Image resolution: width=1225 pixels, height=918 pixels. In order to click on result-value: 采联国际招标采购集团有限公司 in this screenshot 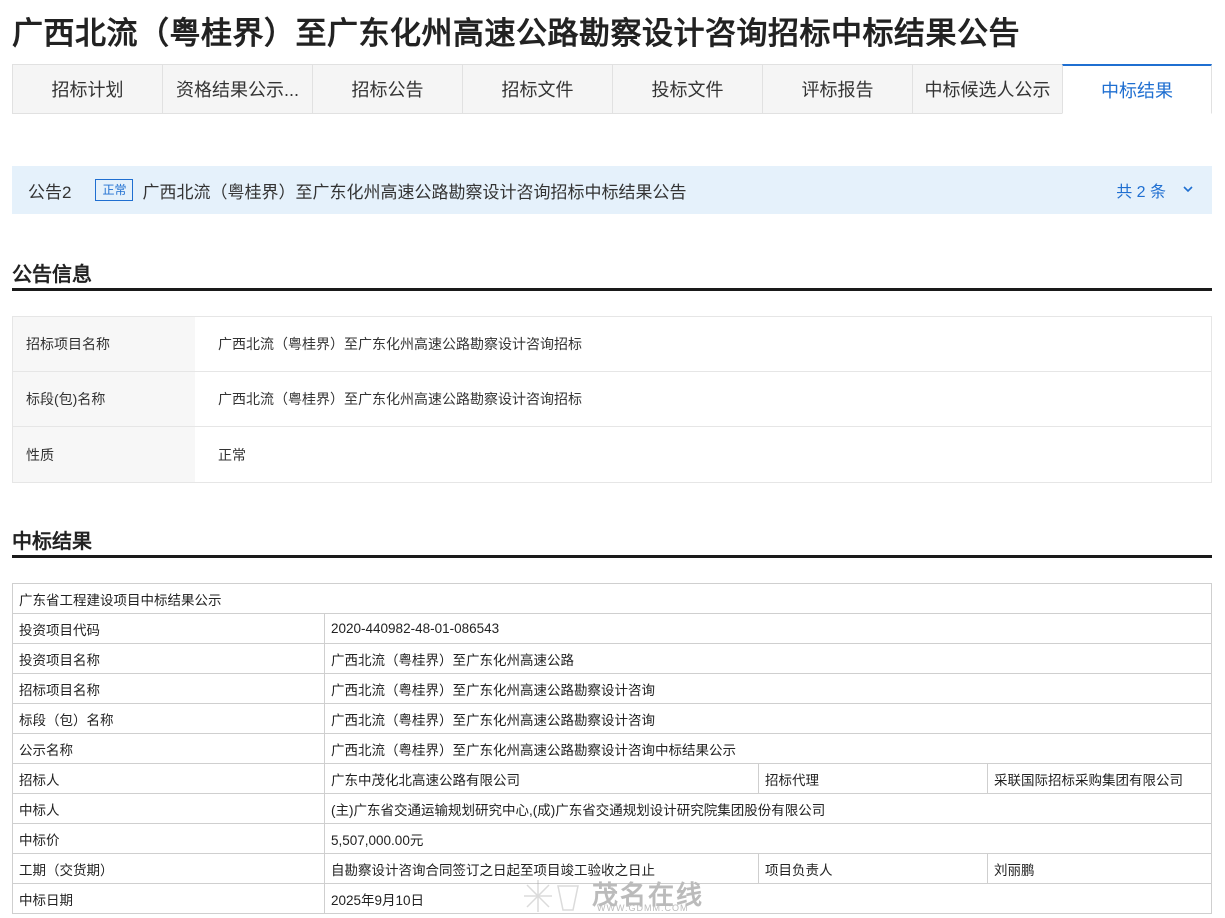, I will do `click(1099, 778)`.